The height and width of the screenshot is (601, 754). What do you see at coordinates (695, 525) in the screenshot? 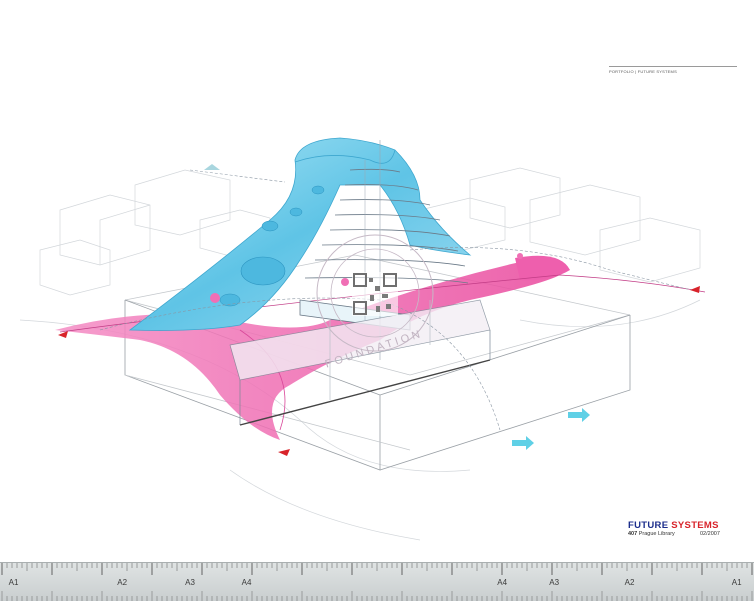
I see `brand-word-systems: SYSTEMS` at bounding box center [695, 525].